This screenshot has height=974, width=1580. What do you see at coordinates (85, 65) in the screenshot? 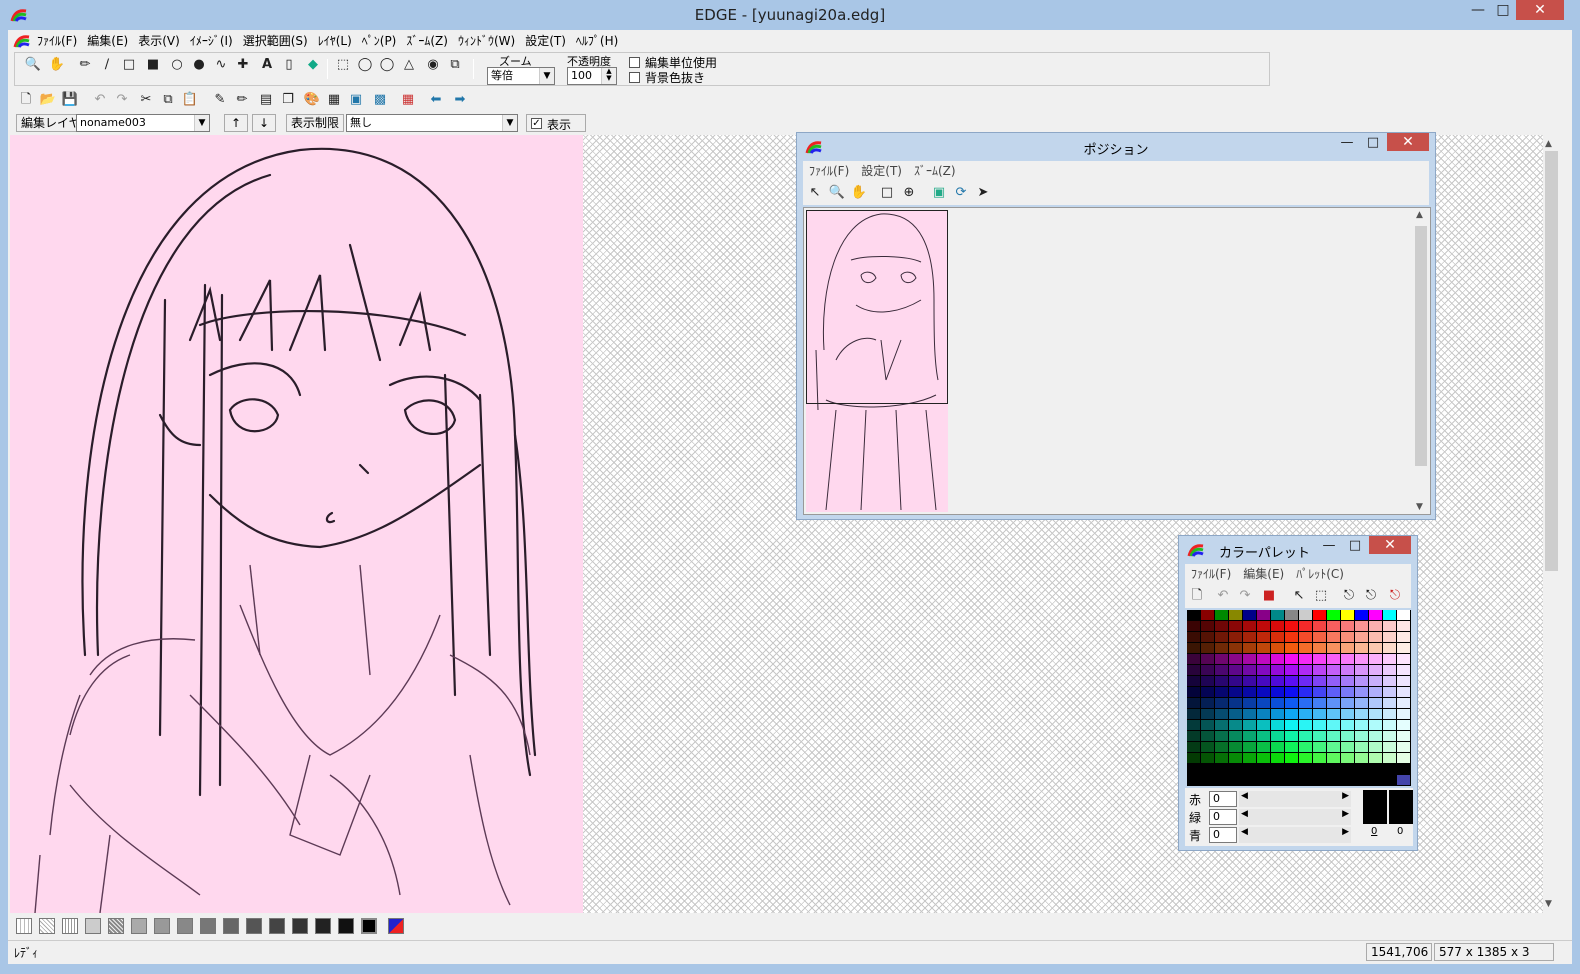
I see `pencil-tool-icon: ✏` at bounding box center [85, 65].